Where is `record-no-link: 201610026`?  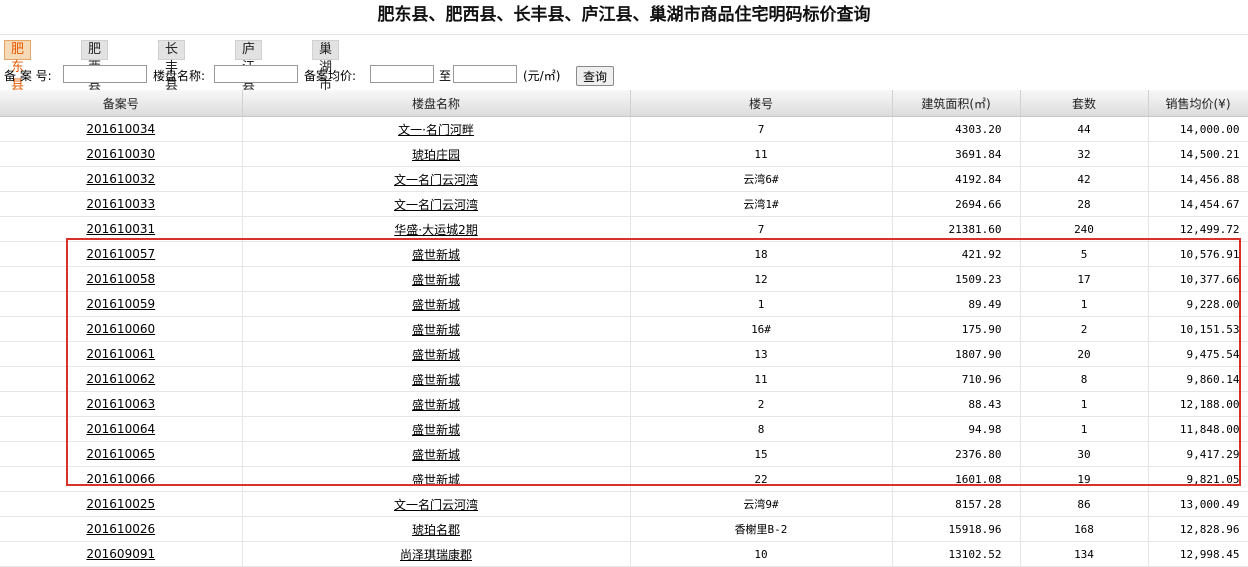
record-no-link: 201610026 is located at coordinates (120, 529).